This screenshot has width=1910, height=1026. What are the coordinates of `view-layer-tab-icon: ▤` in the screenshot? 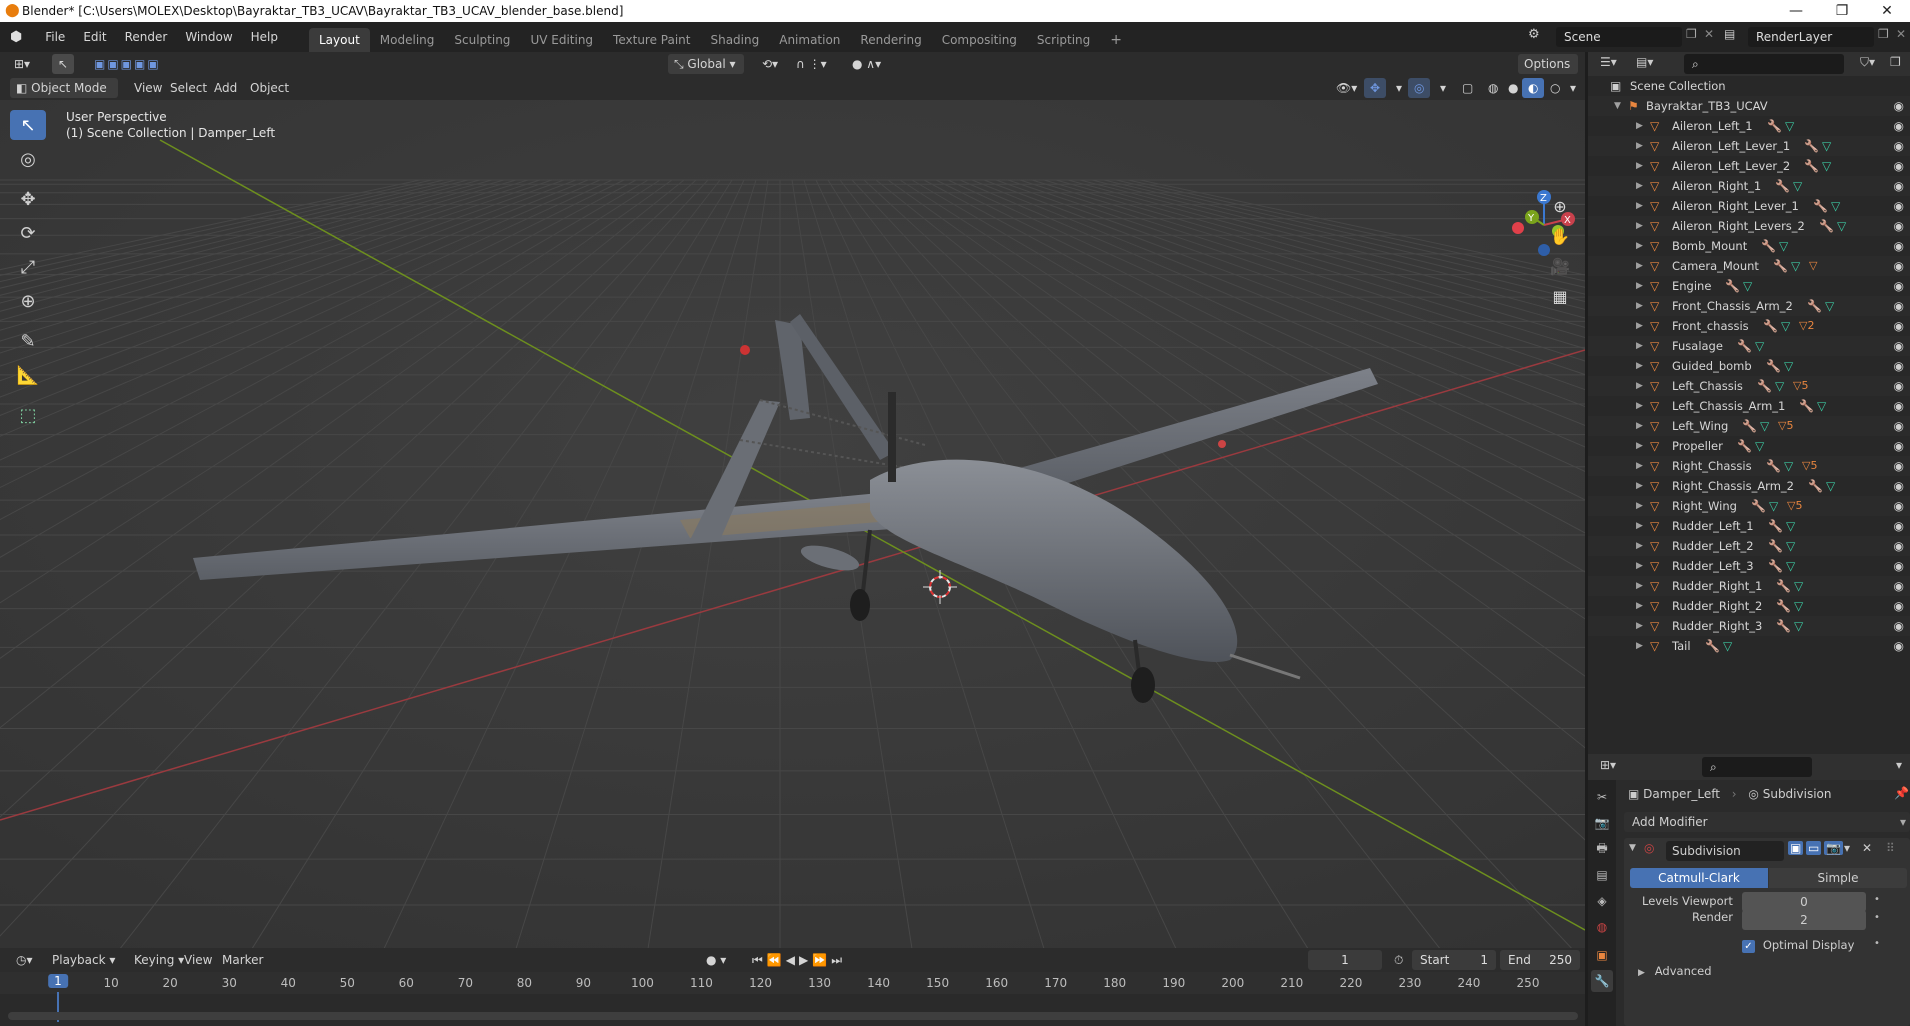 It's located at (1602, 875).